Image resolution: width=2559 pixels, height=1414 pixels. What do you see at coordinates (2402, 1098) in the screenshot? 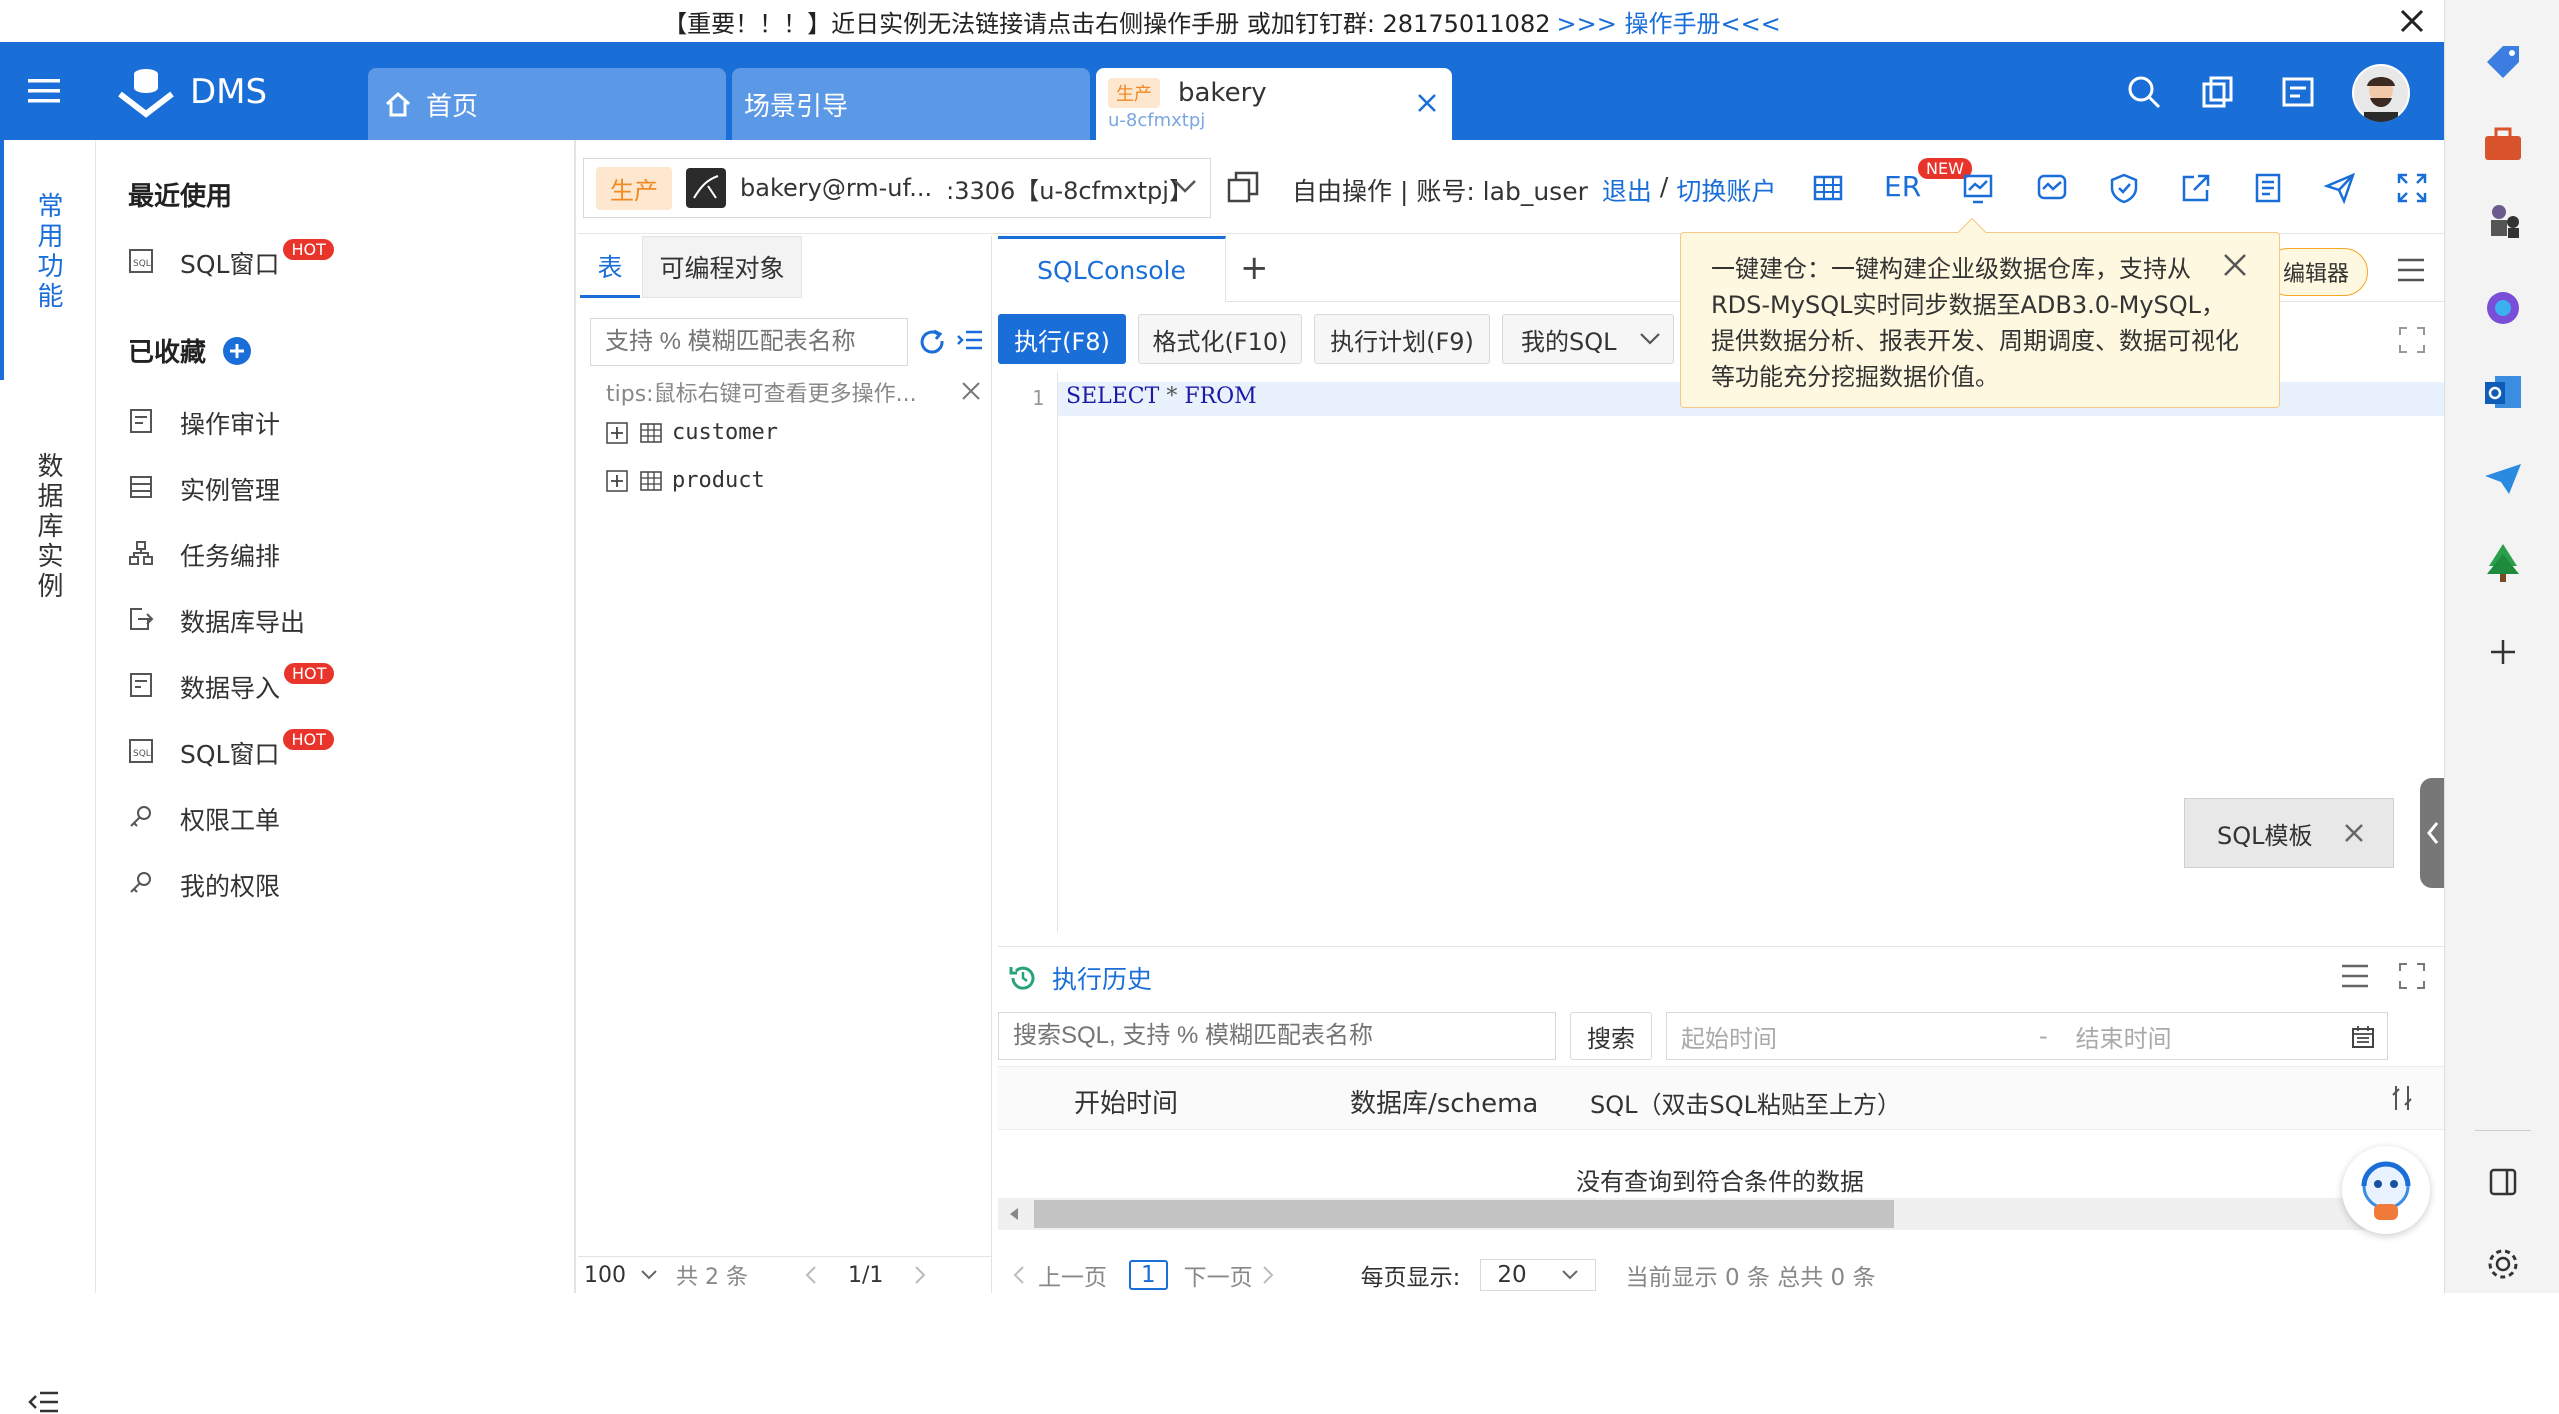
I see `column-settings-icon` at bounding box center [2402, 1098].